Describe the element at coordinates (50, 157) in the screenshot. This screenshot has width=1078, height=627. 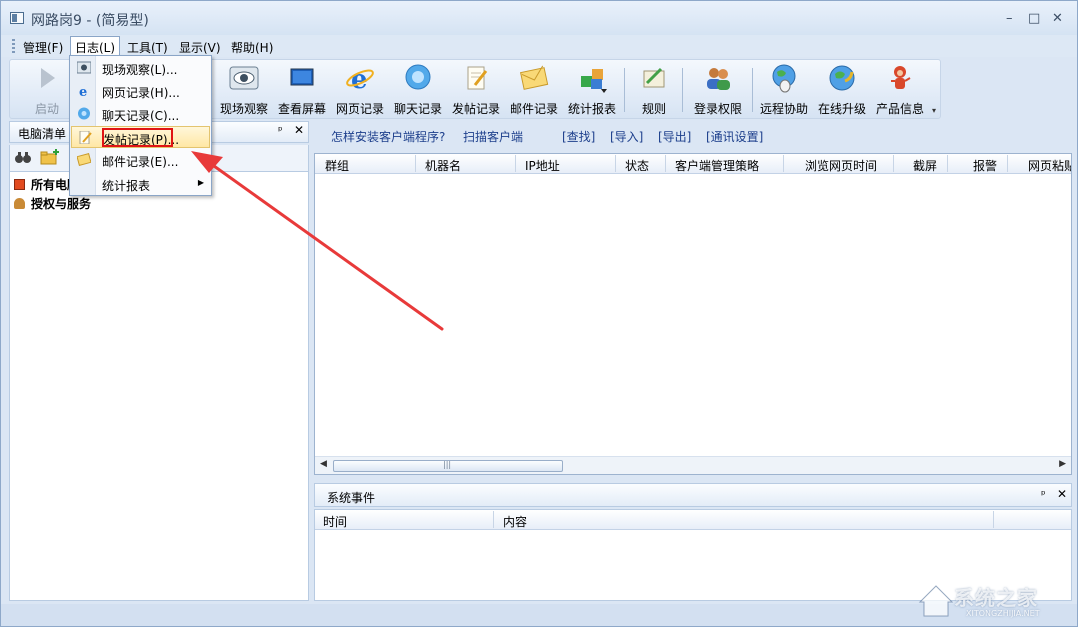
I see `add-folder-icon` at that location.